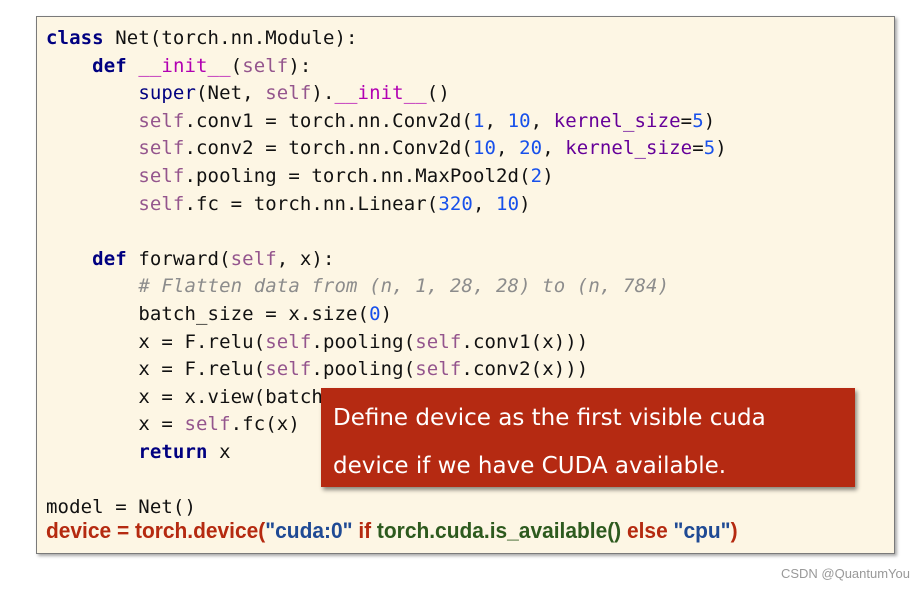 The height and width of the screenshot is (593, 924). What do you see at coordinates (265, 424) in the screenshot?
I see `code-token: .fc(x)` at bounding box center [265, 424].